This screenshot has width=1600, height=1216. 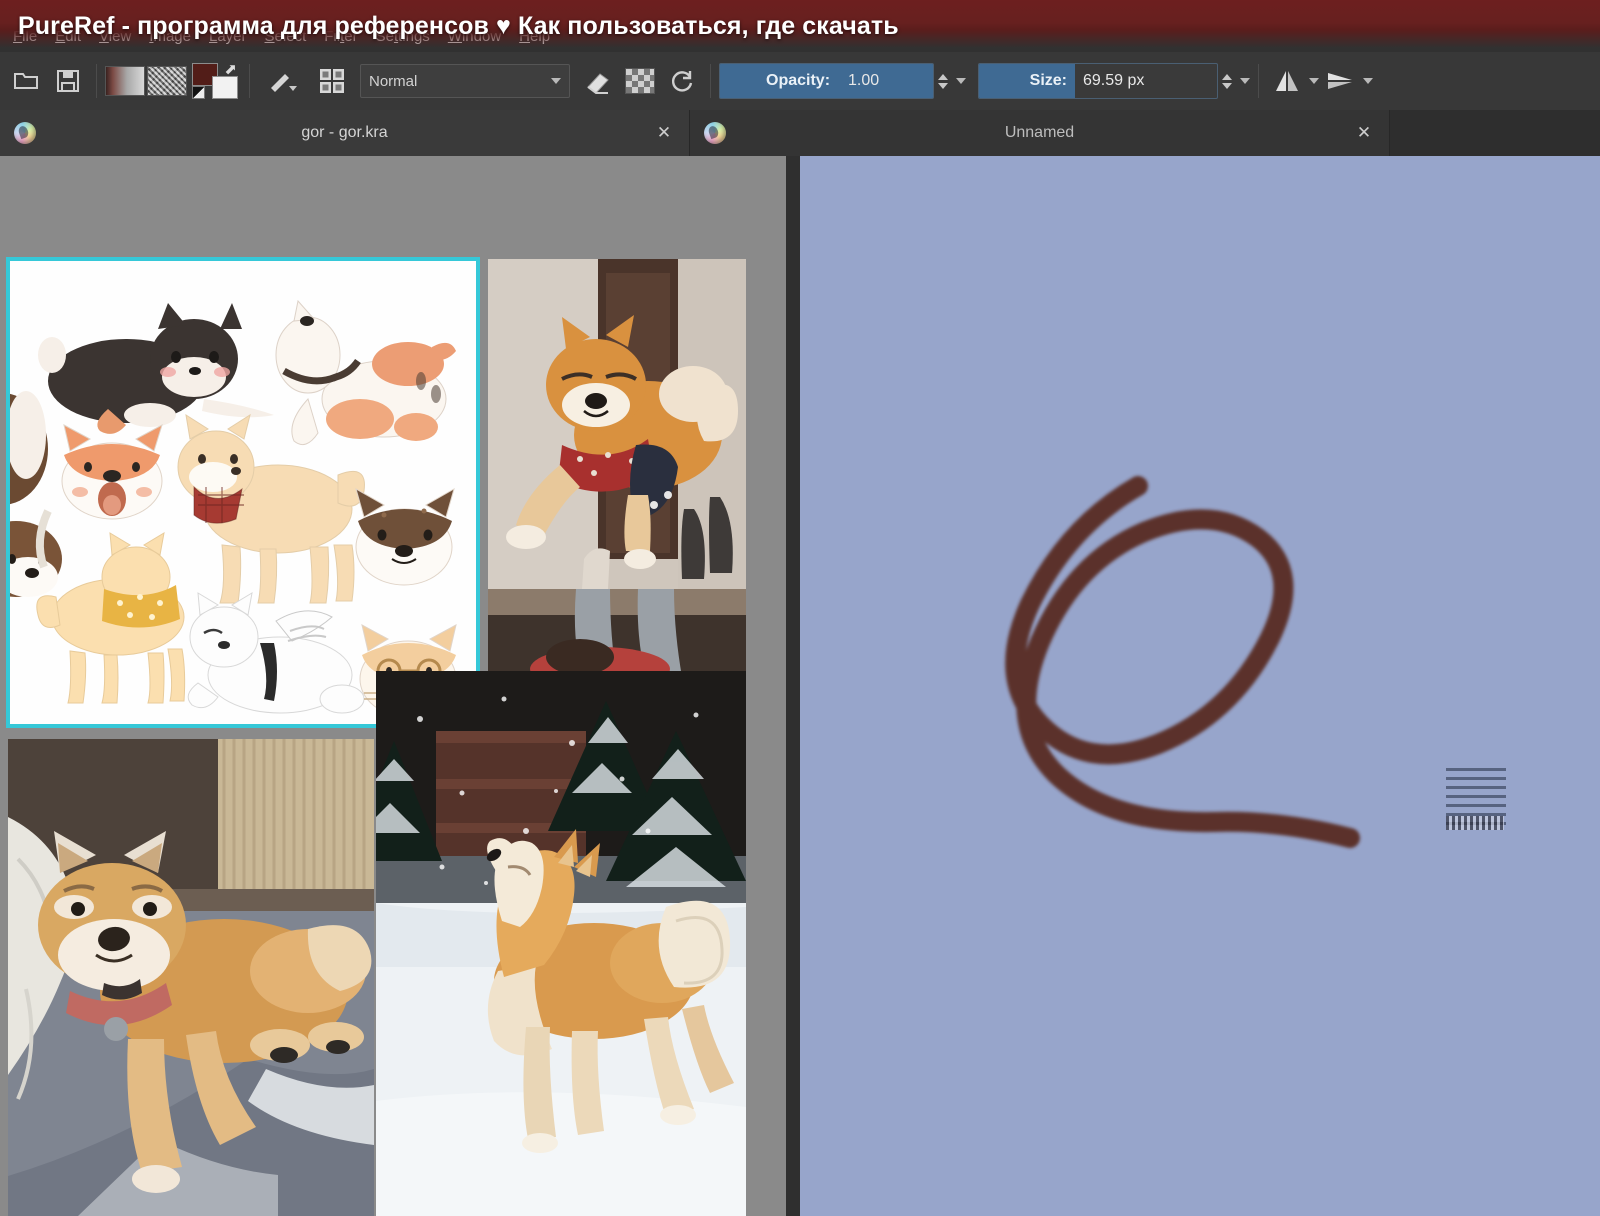 I want to click on brush-presets-grid-icon, so click(x=332, y=81).